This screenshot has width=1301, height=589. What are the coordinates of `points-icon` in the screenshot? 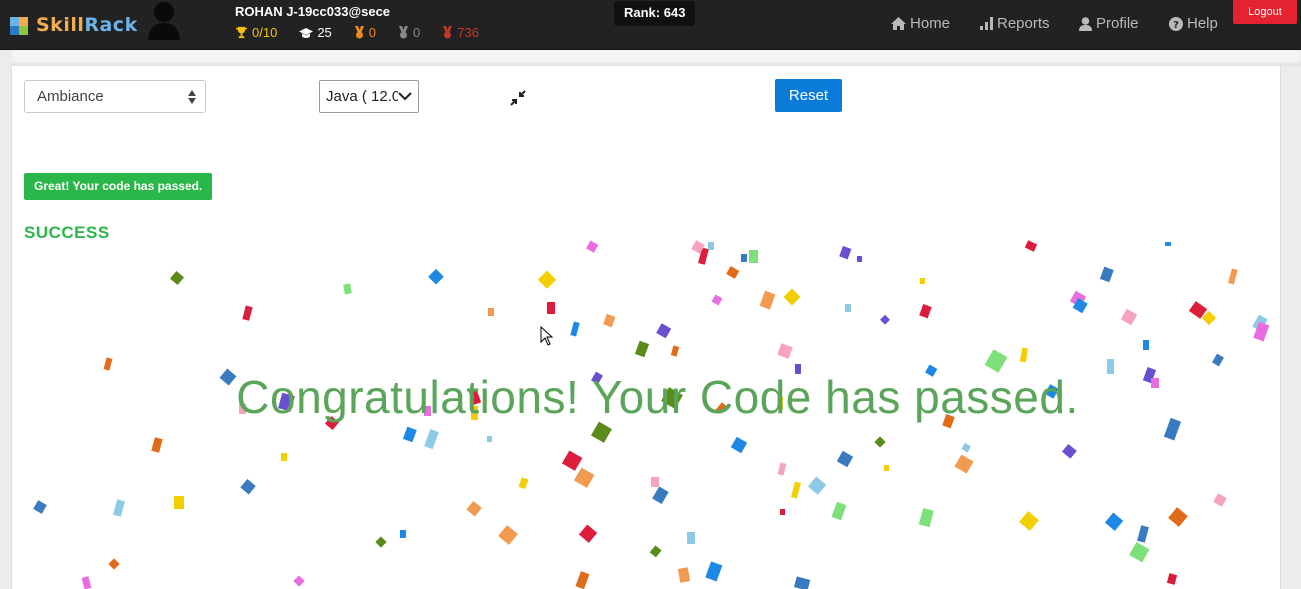 It's located at (448, 32).